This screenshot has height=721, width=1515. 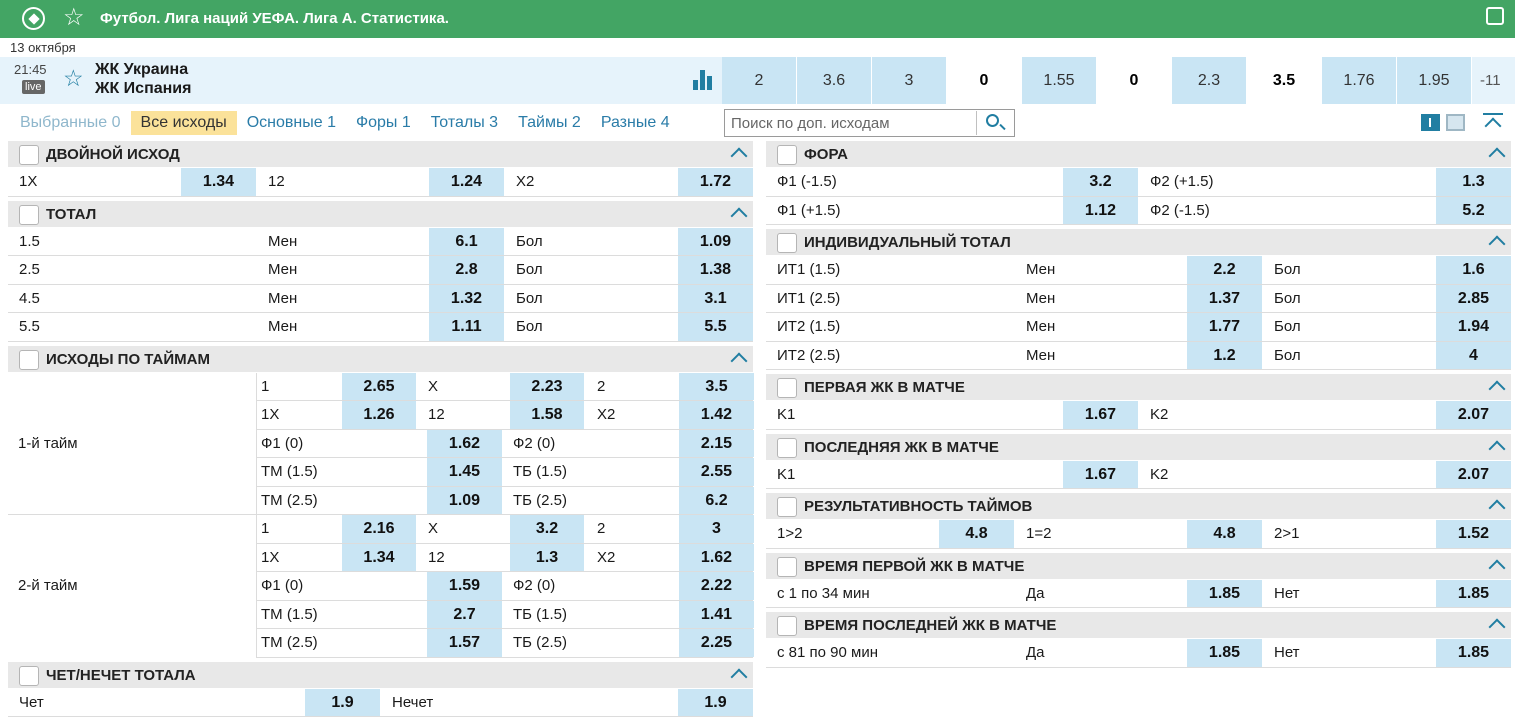 I want to click on close-icon, so click(x=1495, y=16).